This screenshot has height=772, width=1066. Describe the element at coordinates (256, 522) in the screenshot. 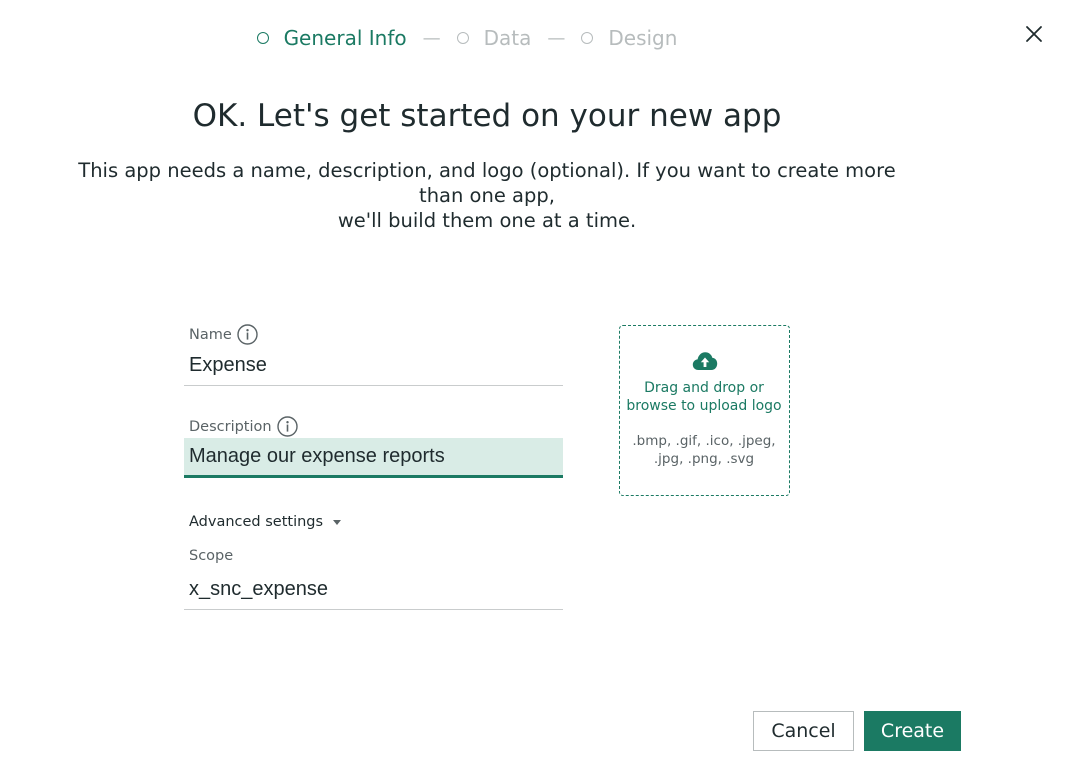

I see `advanced-settings-label: Advanced settings` at that location.